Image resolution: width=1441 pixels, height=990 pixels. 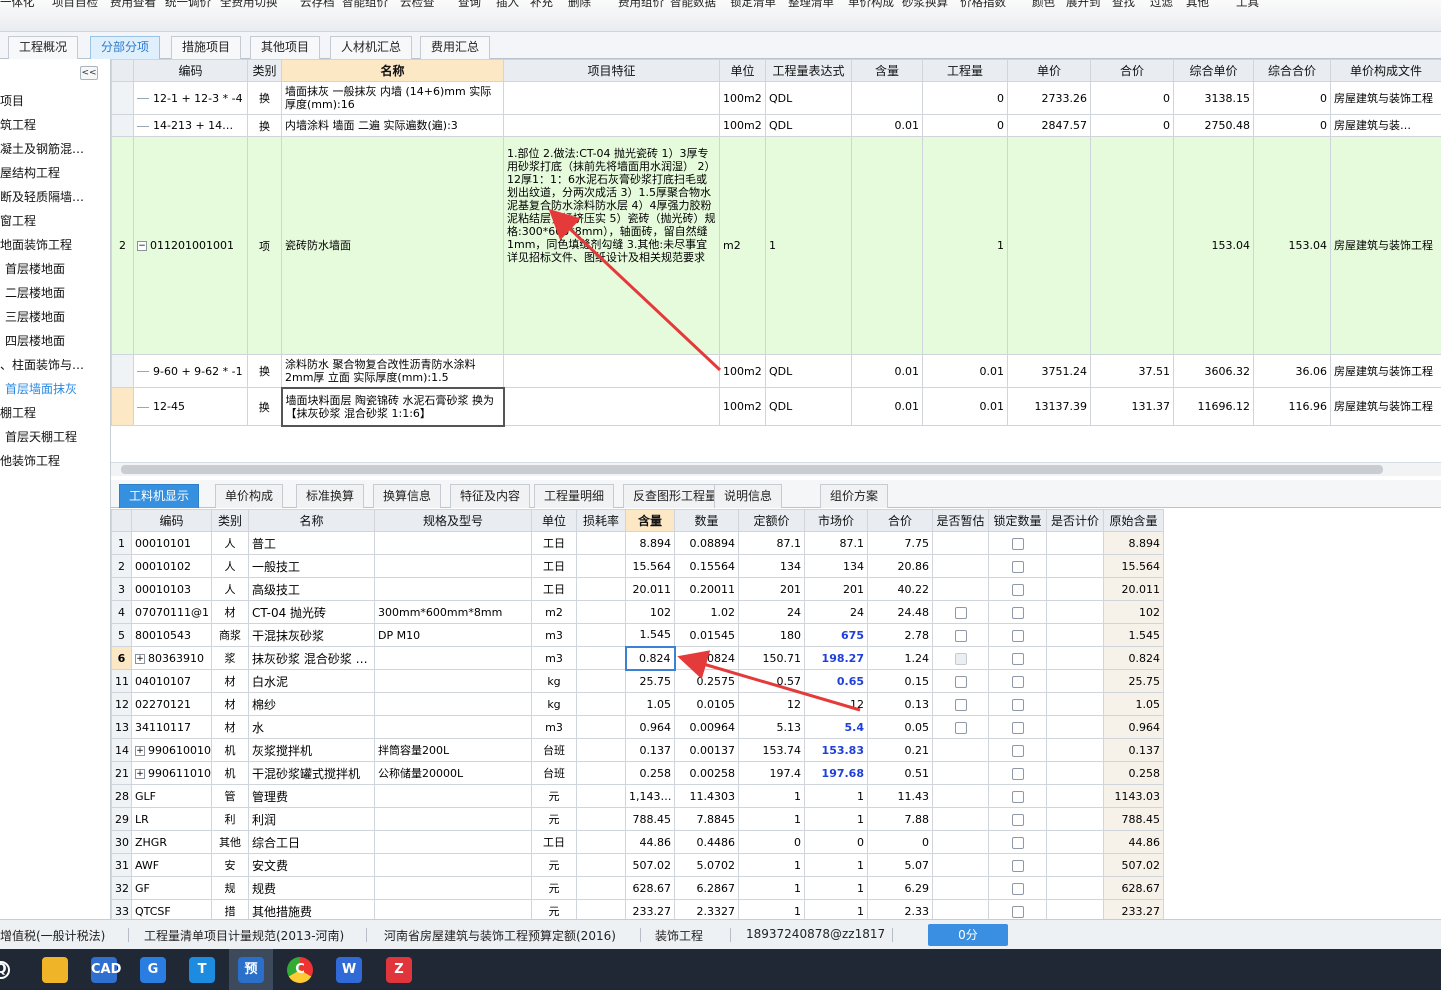 What do you see at coordinates (900, 773) in the screenshot?
I see `total-cell: 0.51` at bounding box center [900, 773].